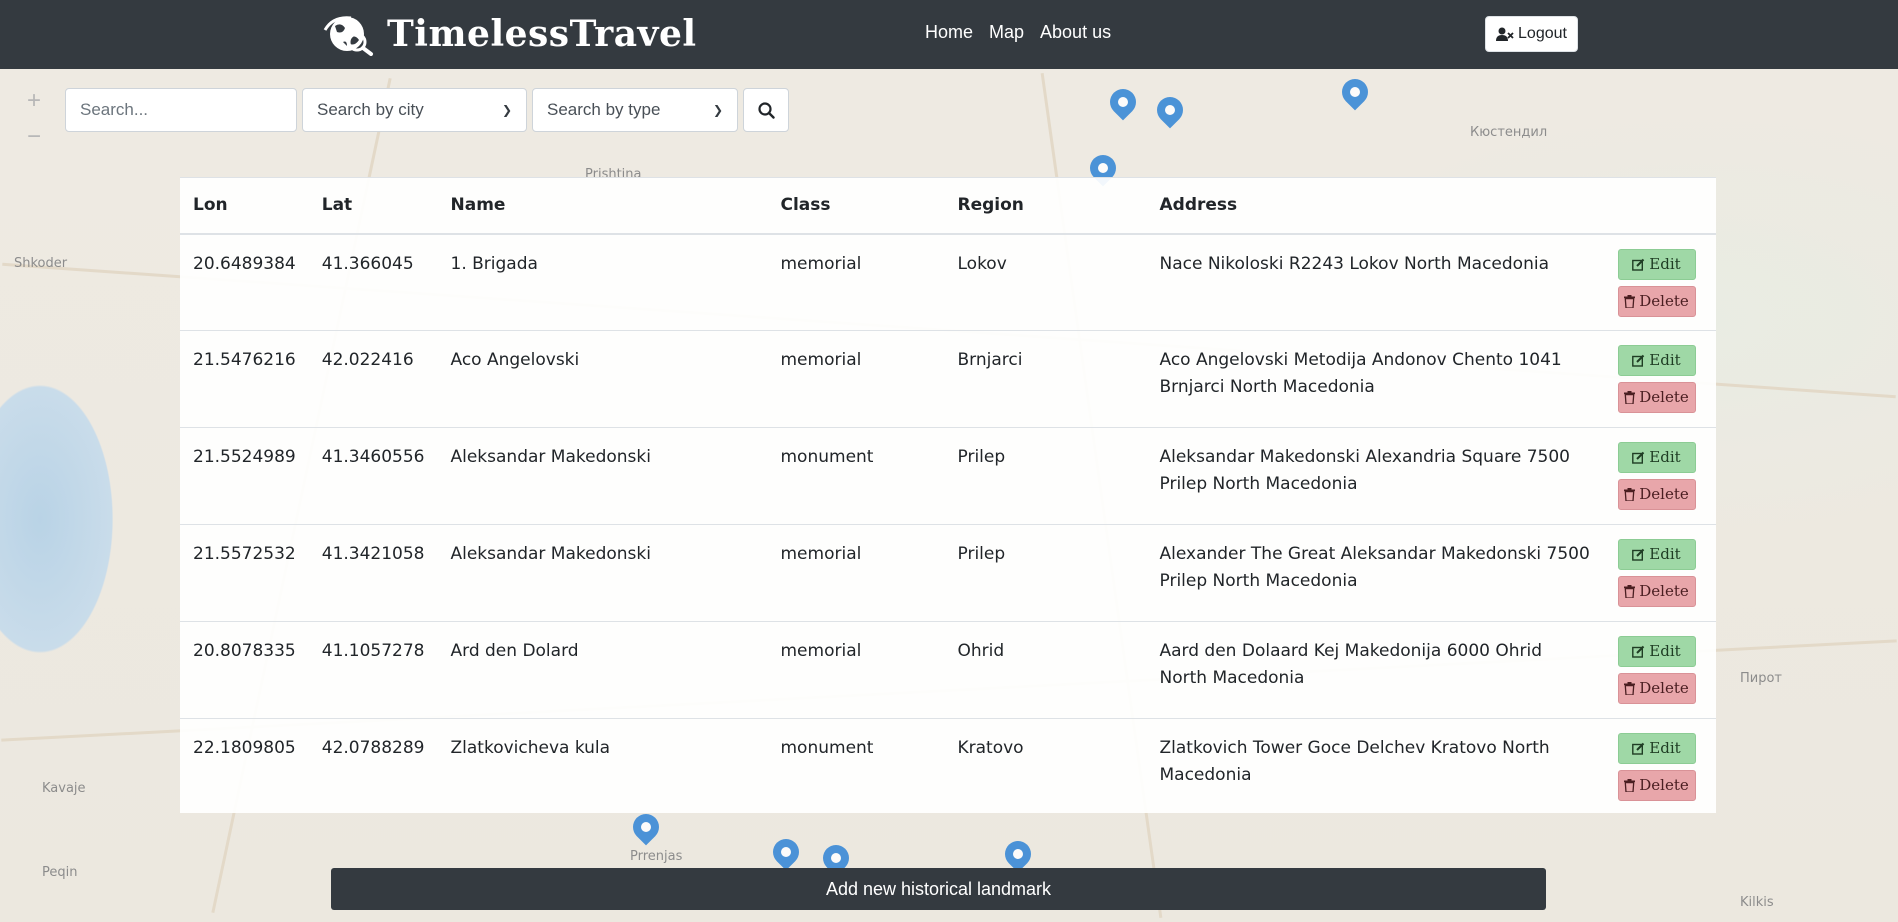 The height and width of the screenshot is (922, 1898). Describe the element at coordinates (244, 379) in the screenshot. I see `cell-lon: 21.5476216` at that location.